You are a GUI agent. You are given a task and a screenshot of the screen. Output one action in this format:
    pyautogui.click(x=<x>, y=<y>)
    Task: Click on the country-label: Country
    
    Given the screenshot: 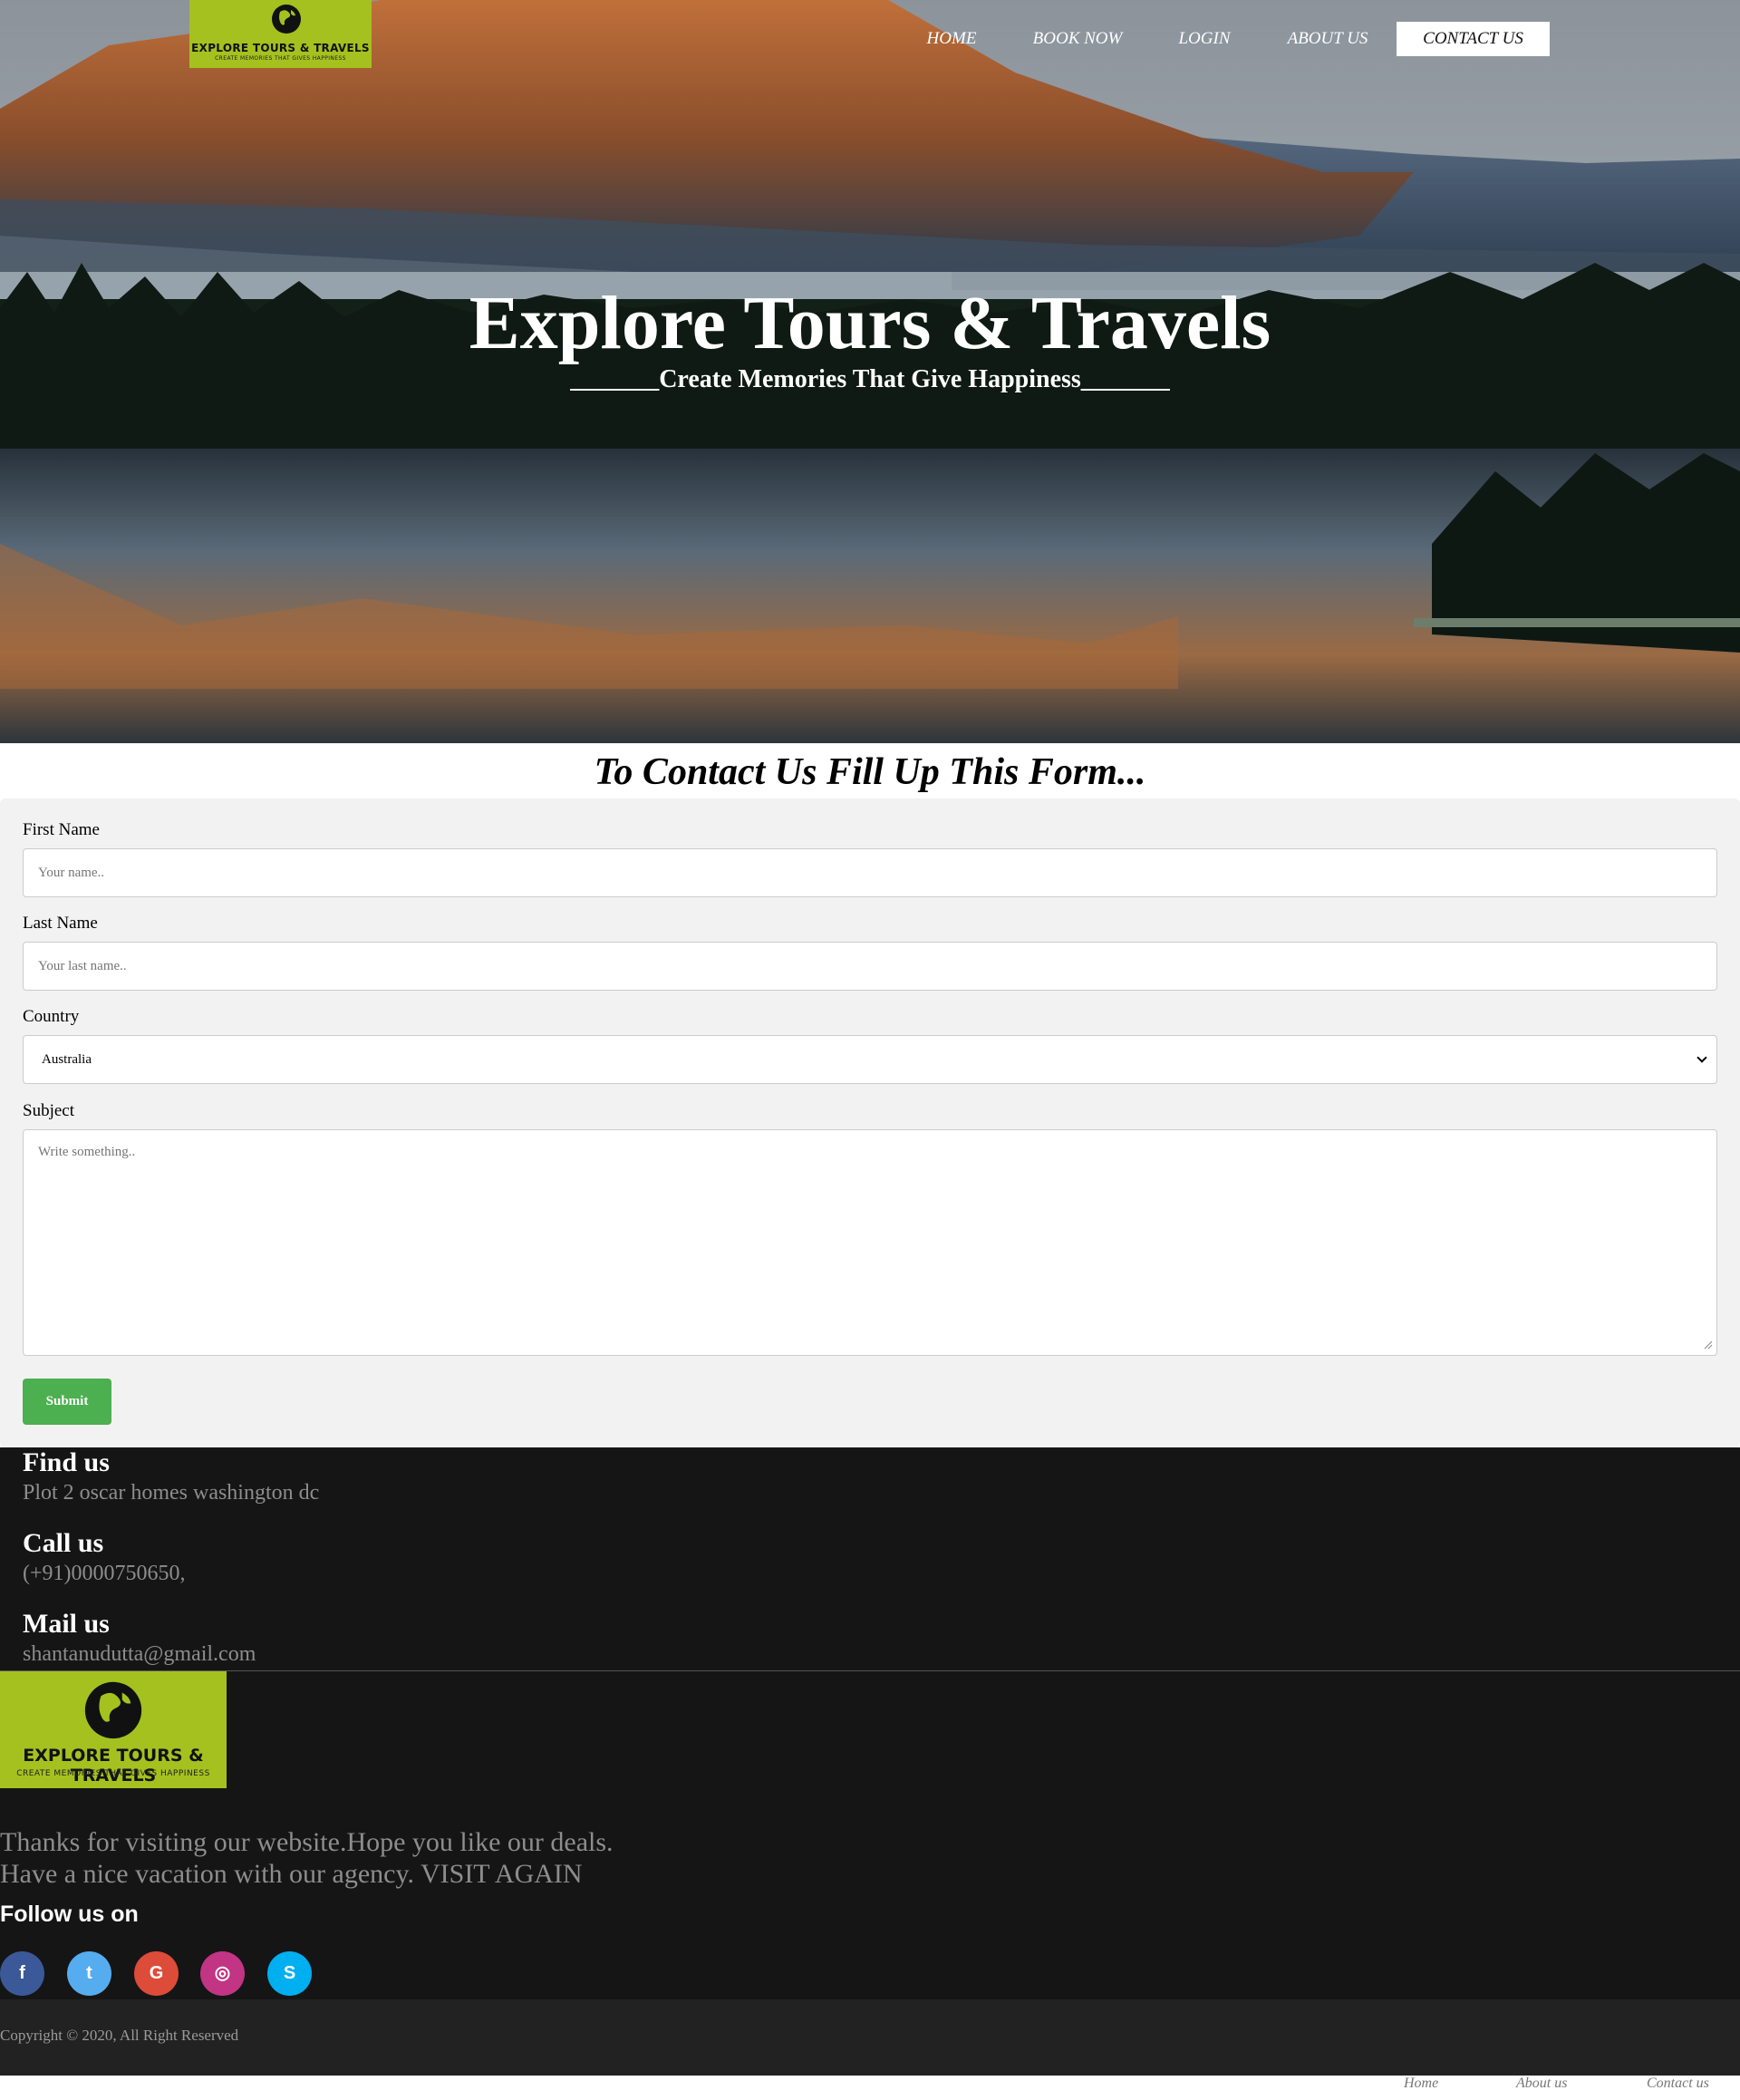 What is the action you would take?
    pyautogui.click(x=51, y=1016)
    